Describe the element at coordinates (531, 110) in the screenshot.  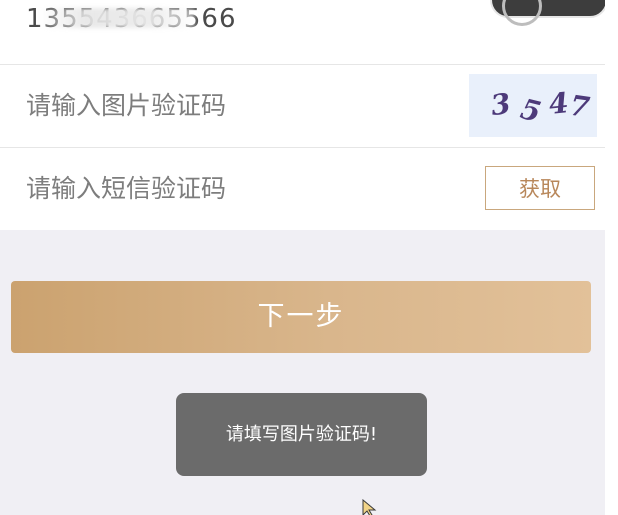
I see `captcha-char: 5` at that location.